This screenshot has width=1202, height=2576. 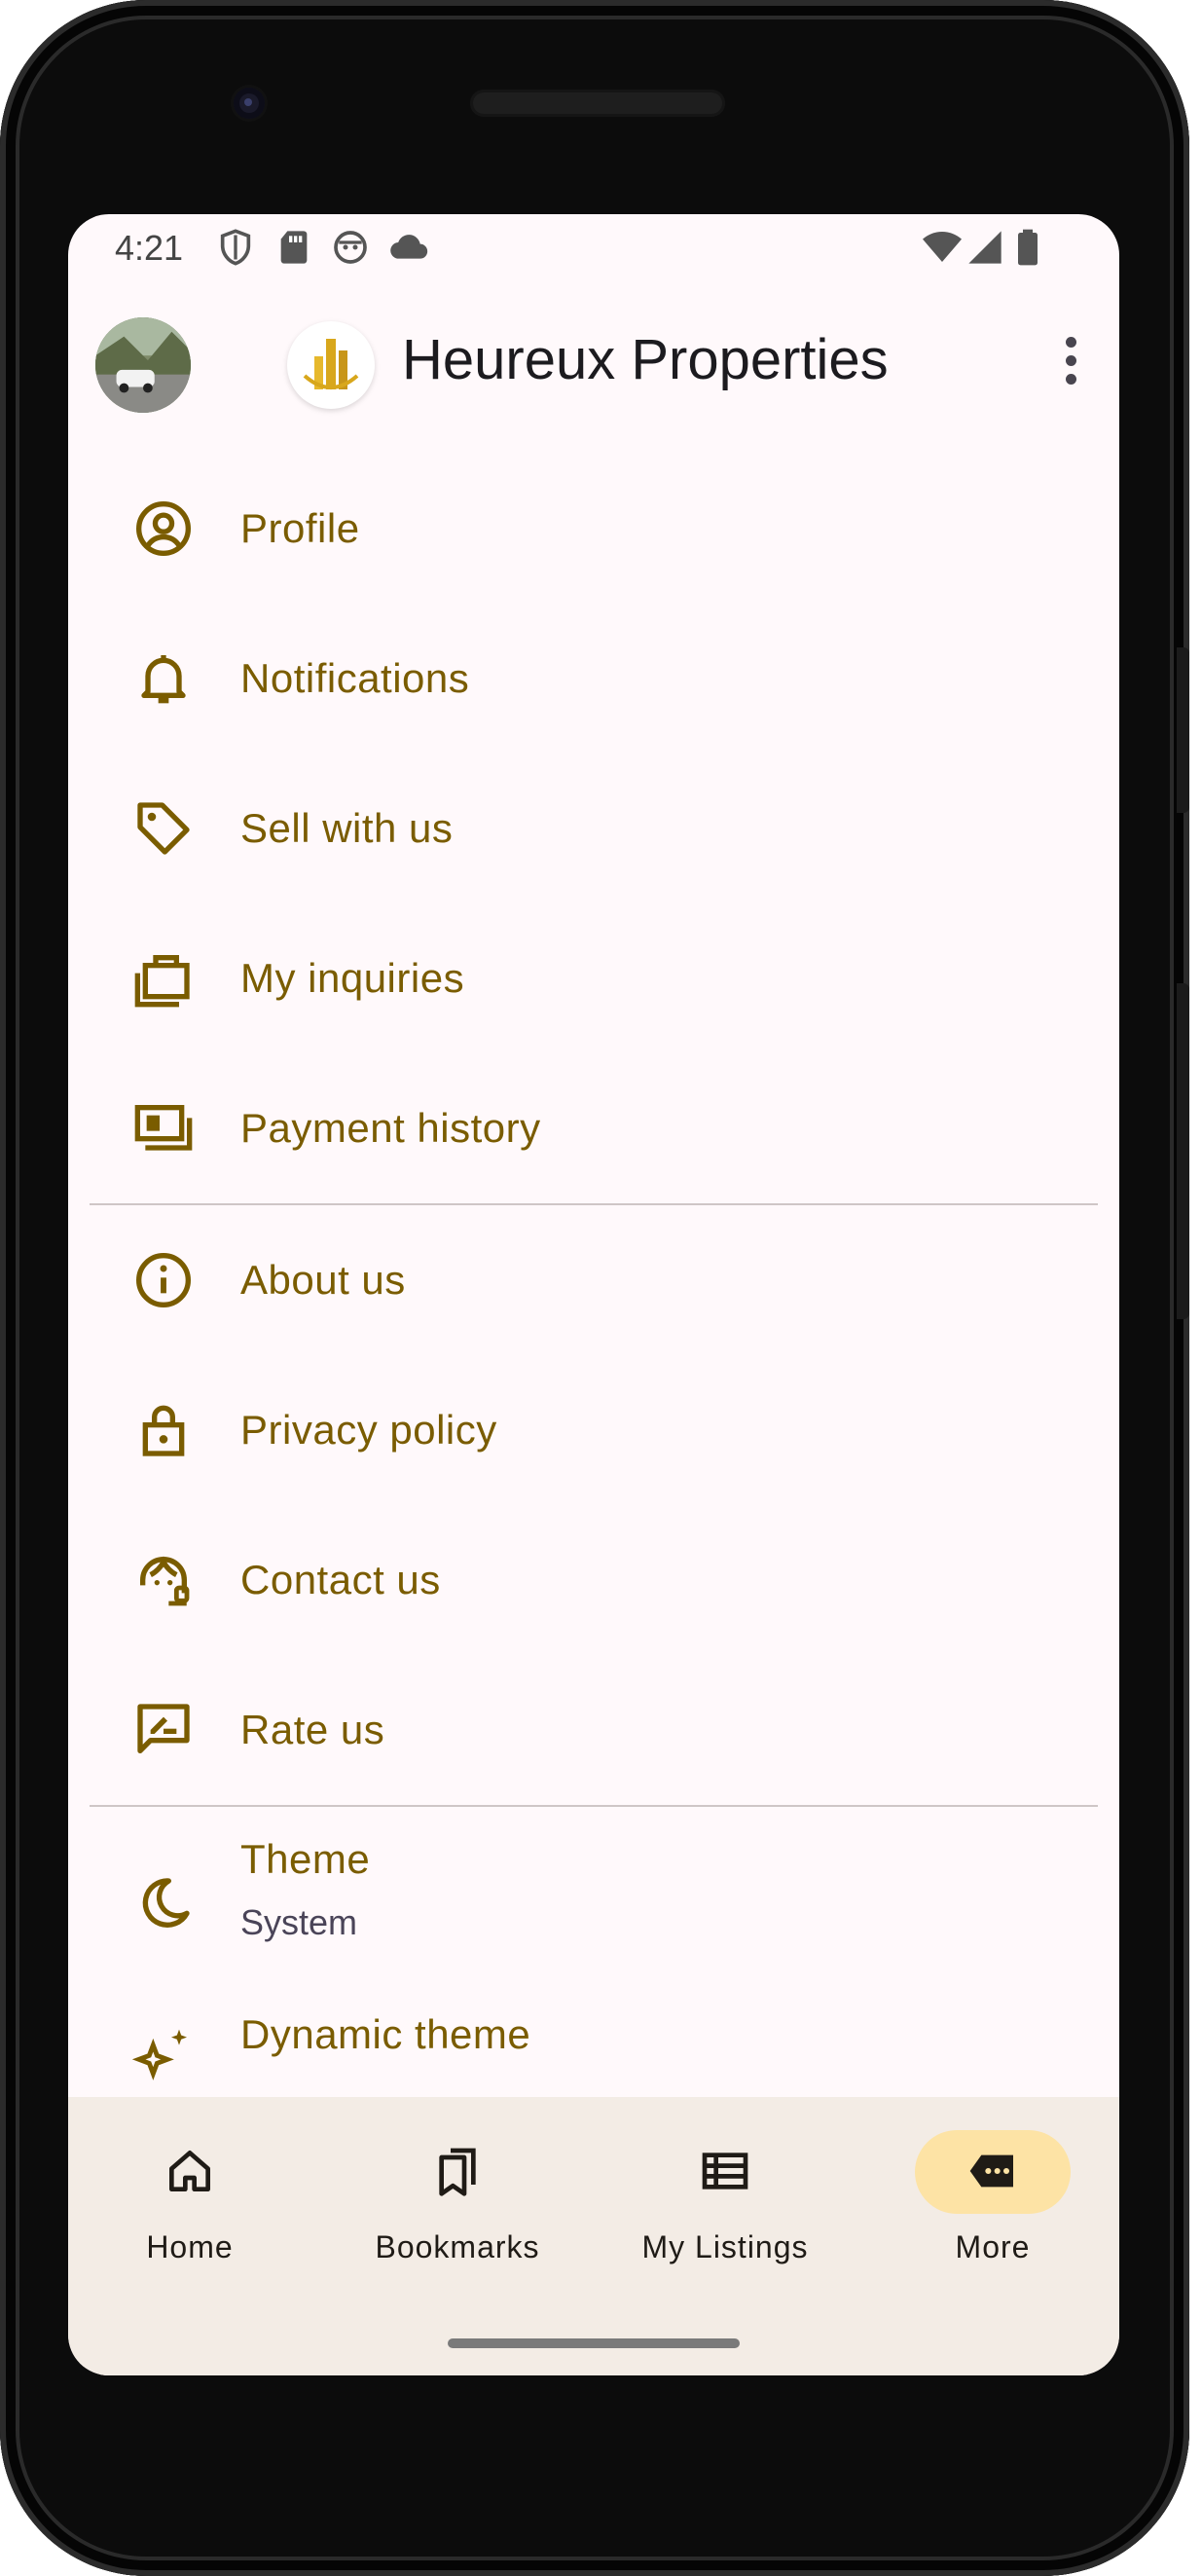 I want to click on menu-item-sell-with-us: Sell with us, so click(x=593, y=828).